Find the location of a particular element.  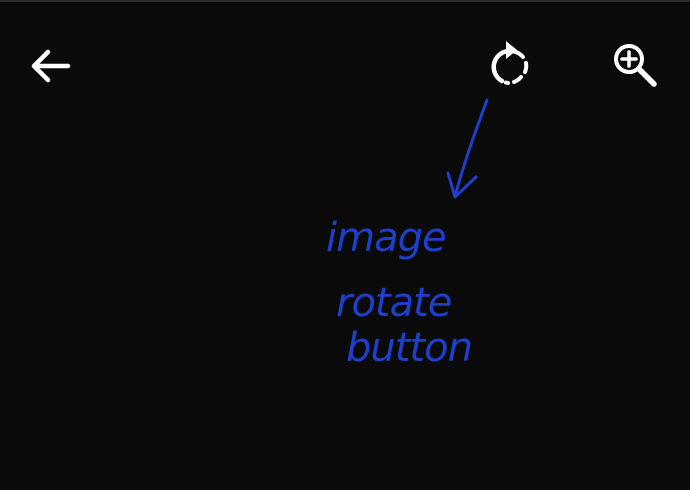

zoom-in-button is located at coordinates (634, 64).